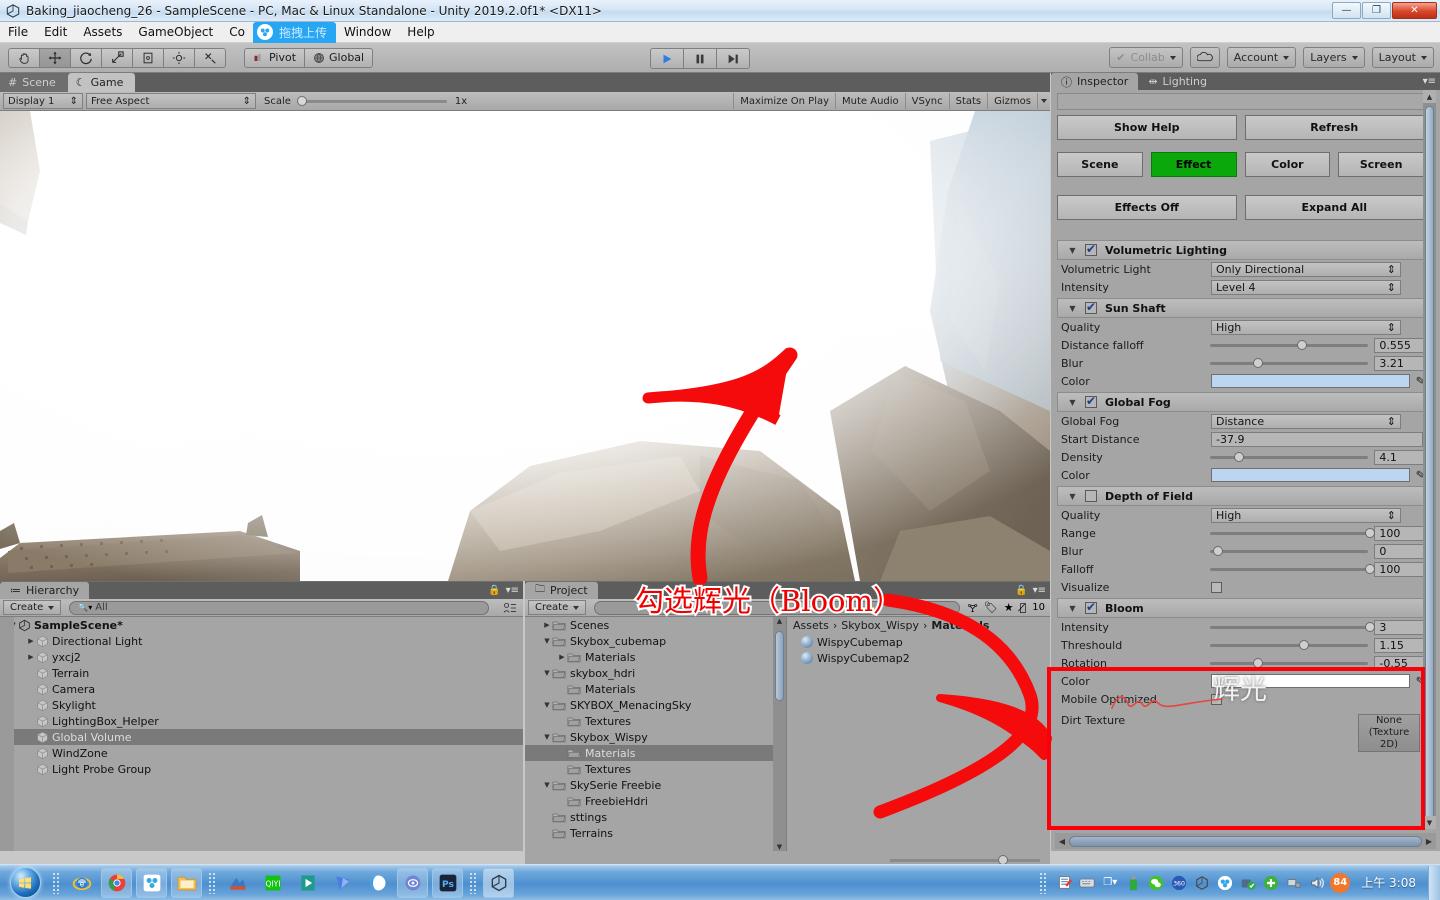  What do you see at coordinates (655, 641) in the screenshot?
I see `project-folder-skybox-cubemap: ▼ Skybox_cubemap` at bounding box center [655, 641].